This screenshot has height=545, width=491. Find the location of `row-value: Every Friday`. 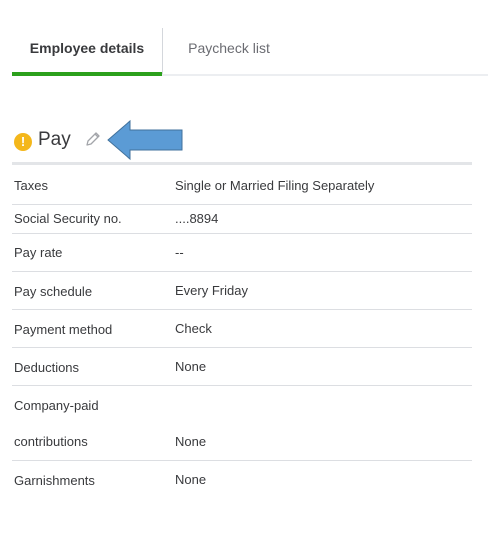

row-value: Every Friday is located at coordinates (211, 290).